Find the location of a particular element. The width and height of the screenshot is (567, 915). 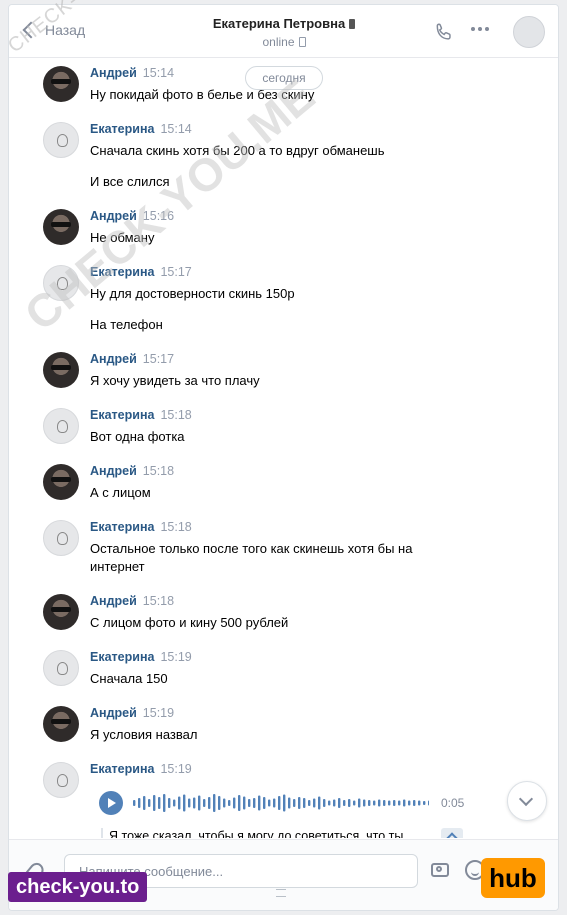

message-meta: Андрей 15:19 is located at coordinates (132, 713).